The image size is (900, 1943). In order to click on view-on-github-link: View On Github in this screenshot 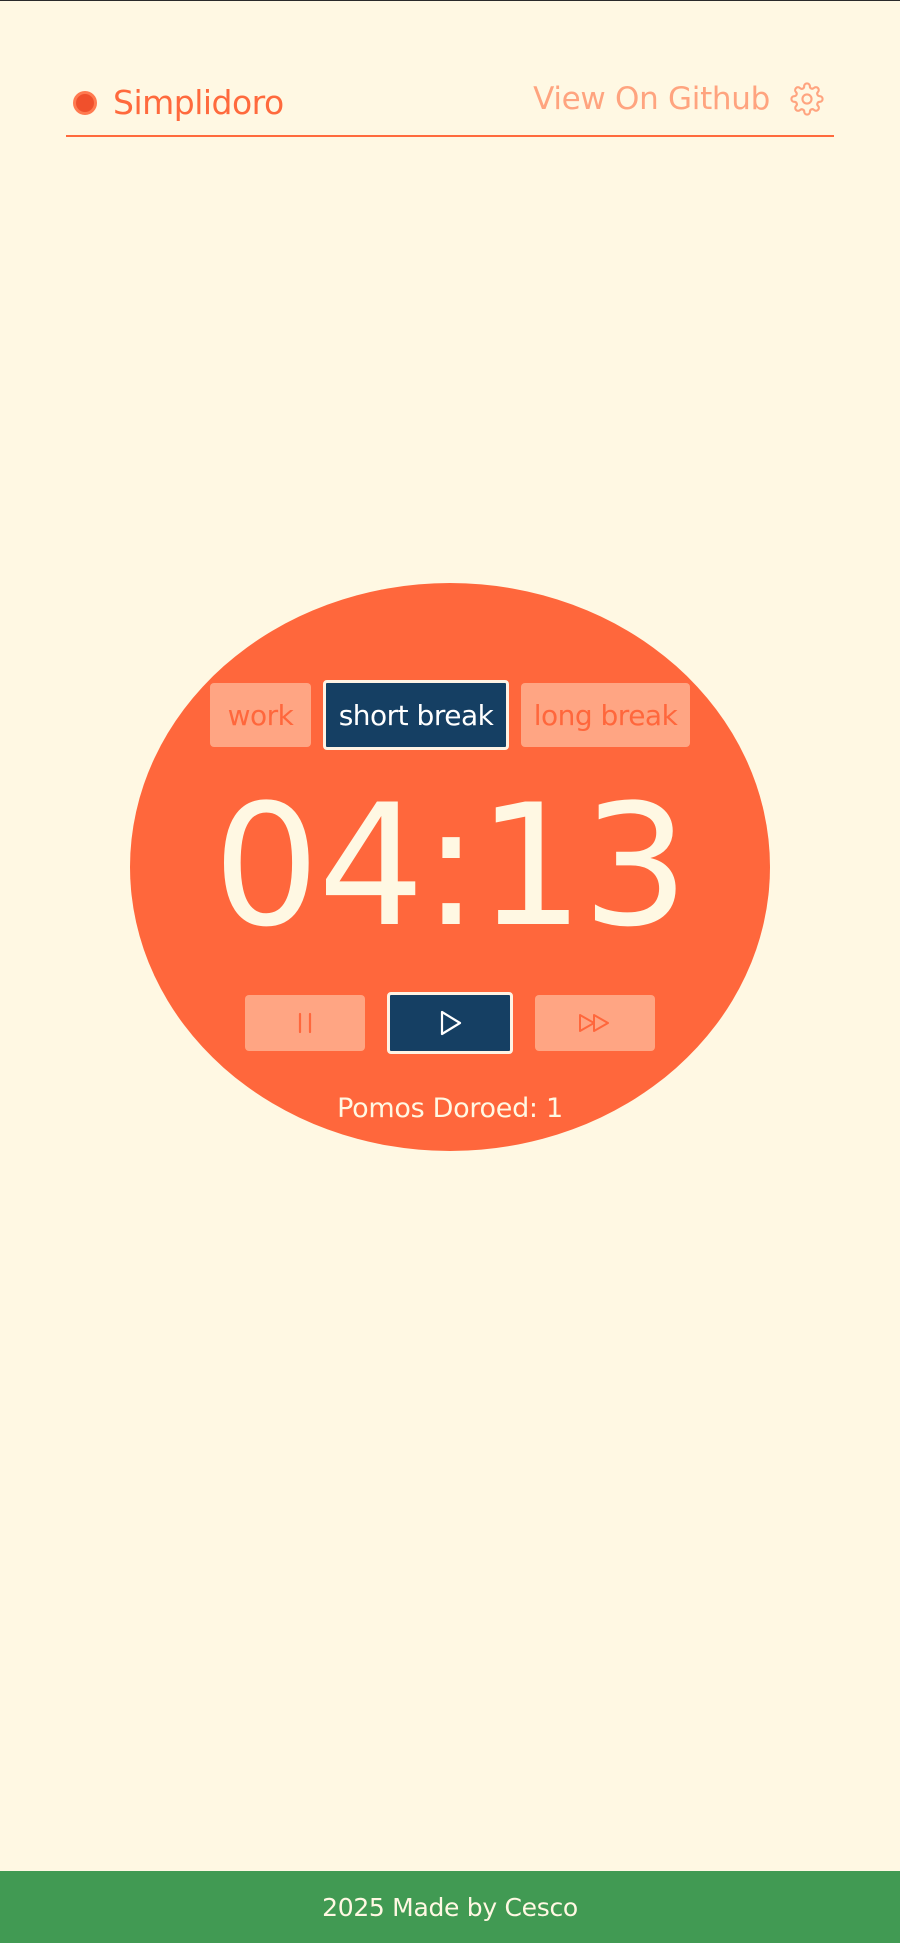, I will do `click(651, 99)`.